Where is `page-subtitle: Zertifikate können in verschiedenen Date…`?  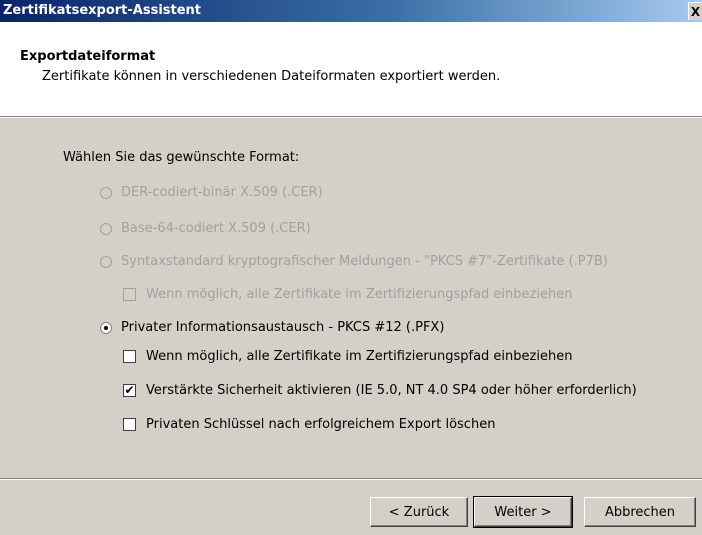 page-subtitle: Zertifikate können in verschiedenen Date… is located at coordinates (271, 76).